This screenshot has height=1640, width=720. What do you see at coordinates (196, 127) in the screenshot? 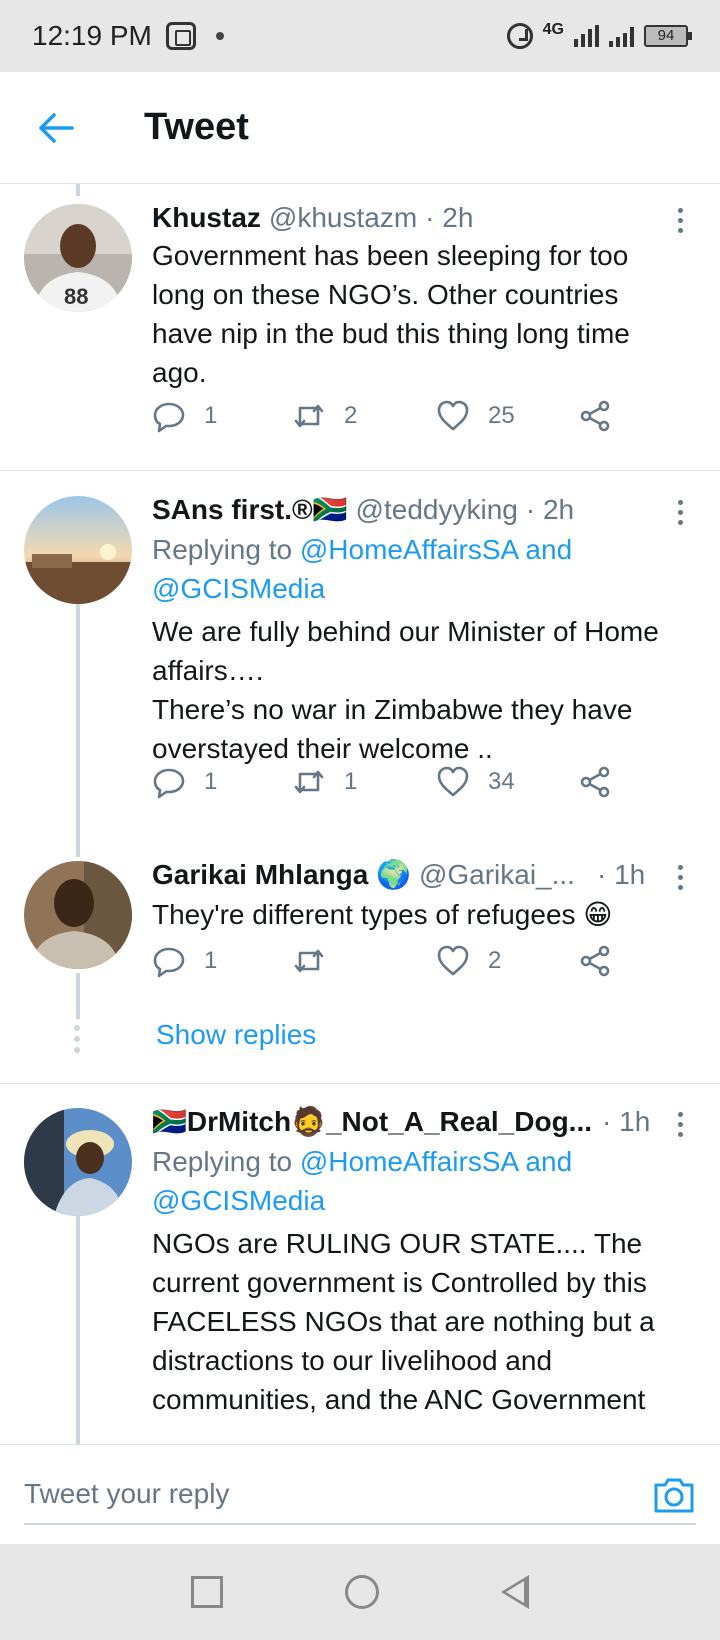
I see `page-title: Tweet` at bounding box center [196, 127].